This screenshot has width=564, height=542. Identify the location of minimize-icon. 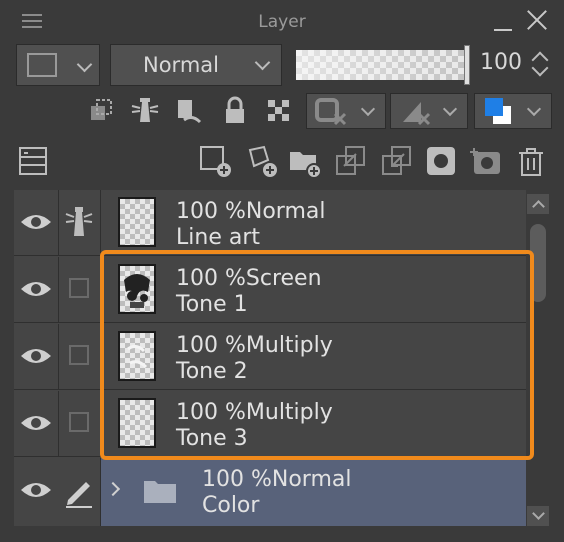
(503, 30).